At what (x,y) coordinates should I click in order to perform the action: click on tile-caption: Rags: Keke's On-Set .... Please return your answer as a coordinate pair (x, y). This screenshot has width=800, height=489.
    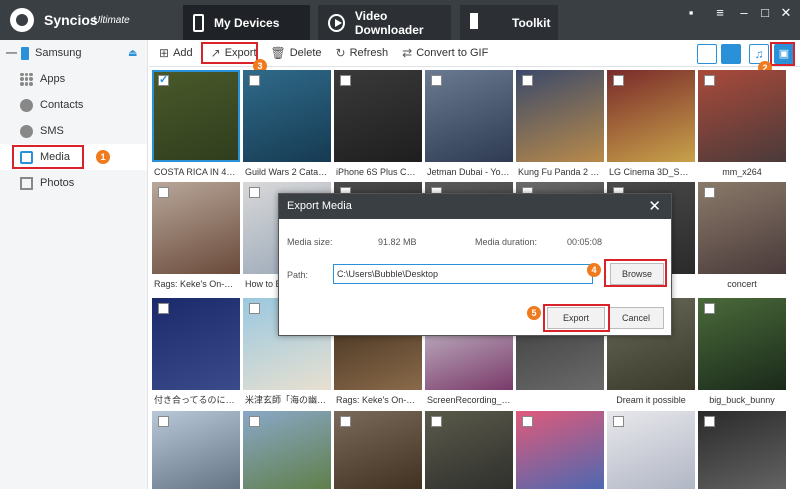
    Looking at the image, I should click on (378, 400).